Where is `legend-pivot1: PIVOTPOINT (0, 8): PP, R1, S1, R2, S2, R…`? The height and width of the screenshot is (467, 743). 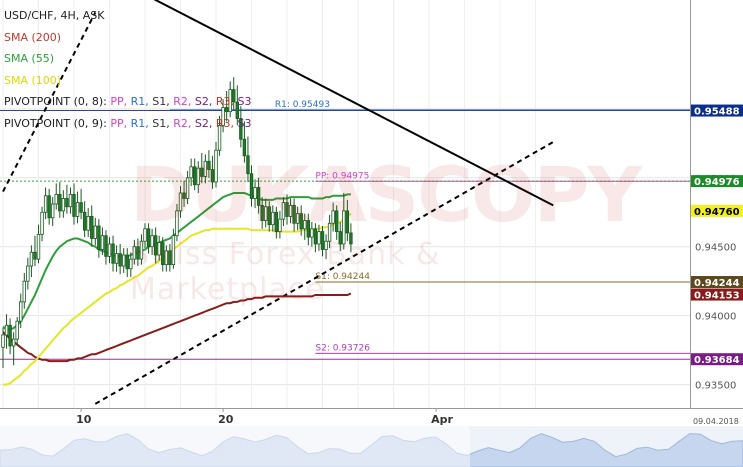
legend-pivot1: PIVOTPOINT (0, 8): PP, R1, S1, R2, S2, R… is located at coordinates (128, 102).